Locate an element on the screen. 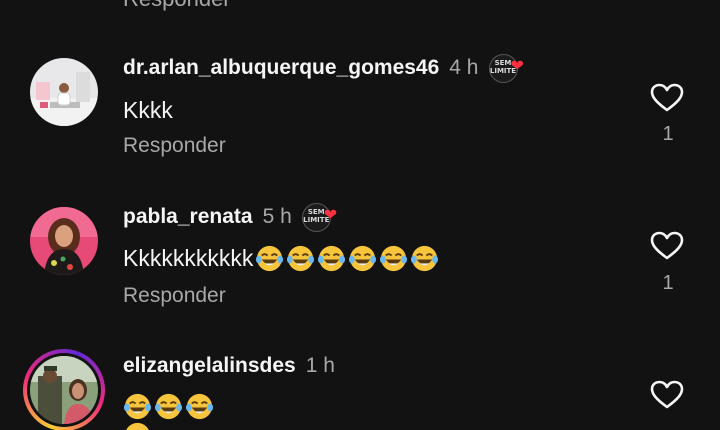 This screenshot has height=430, width=720. comment-text: Kkkkkkkkkkk is located at coordinates (281, 258).